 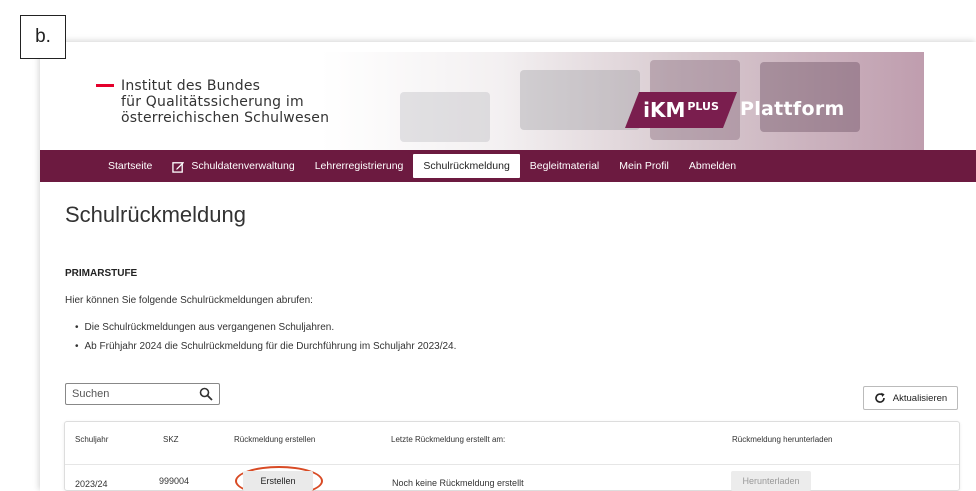 What do you see at coordinates (664, 110) in the screenshot?
I see `brand-main: iKM` at bounding box center [664, 110].